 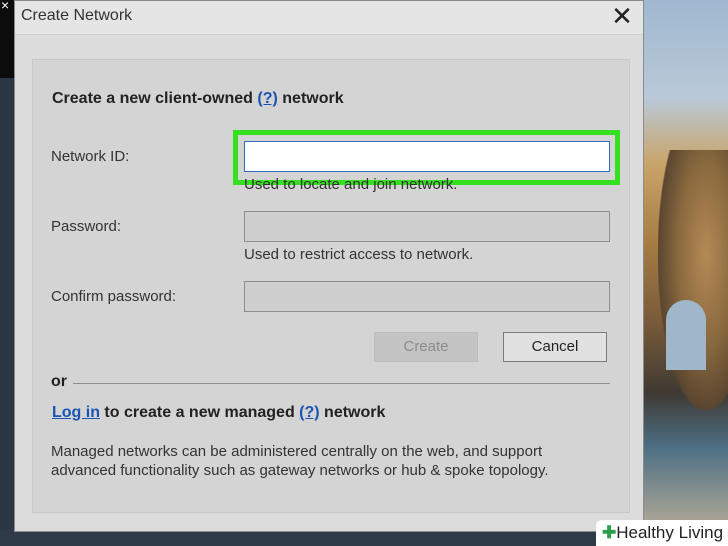 What do you see at coordinates (427, 296) in the screenshot?
I see `confirm-password-input` at bounding box center [427, 296].